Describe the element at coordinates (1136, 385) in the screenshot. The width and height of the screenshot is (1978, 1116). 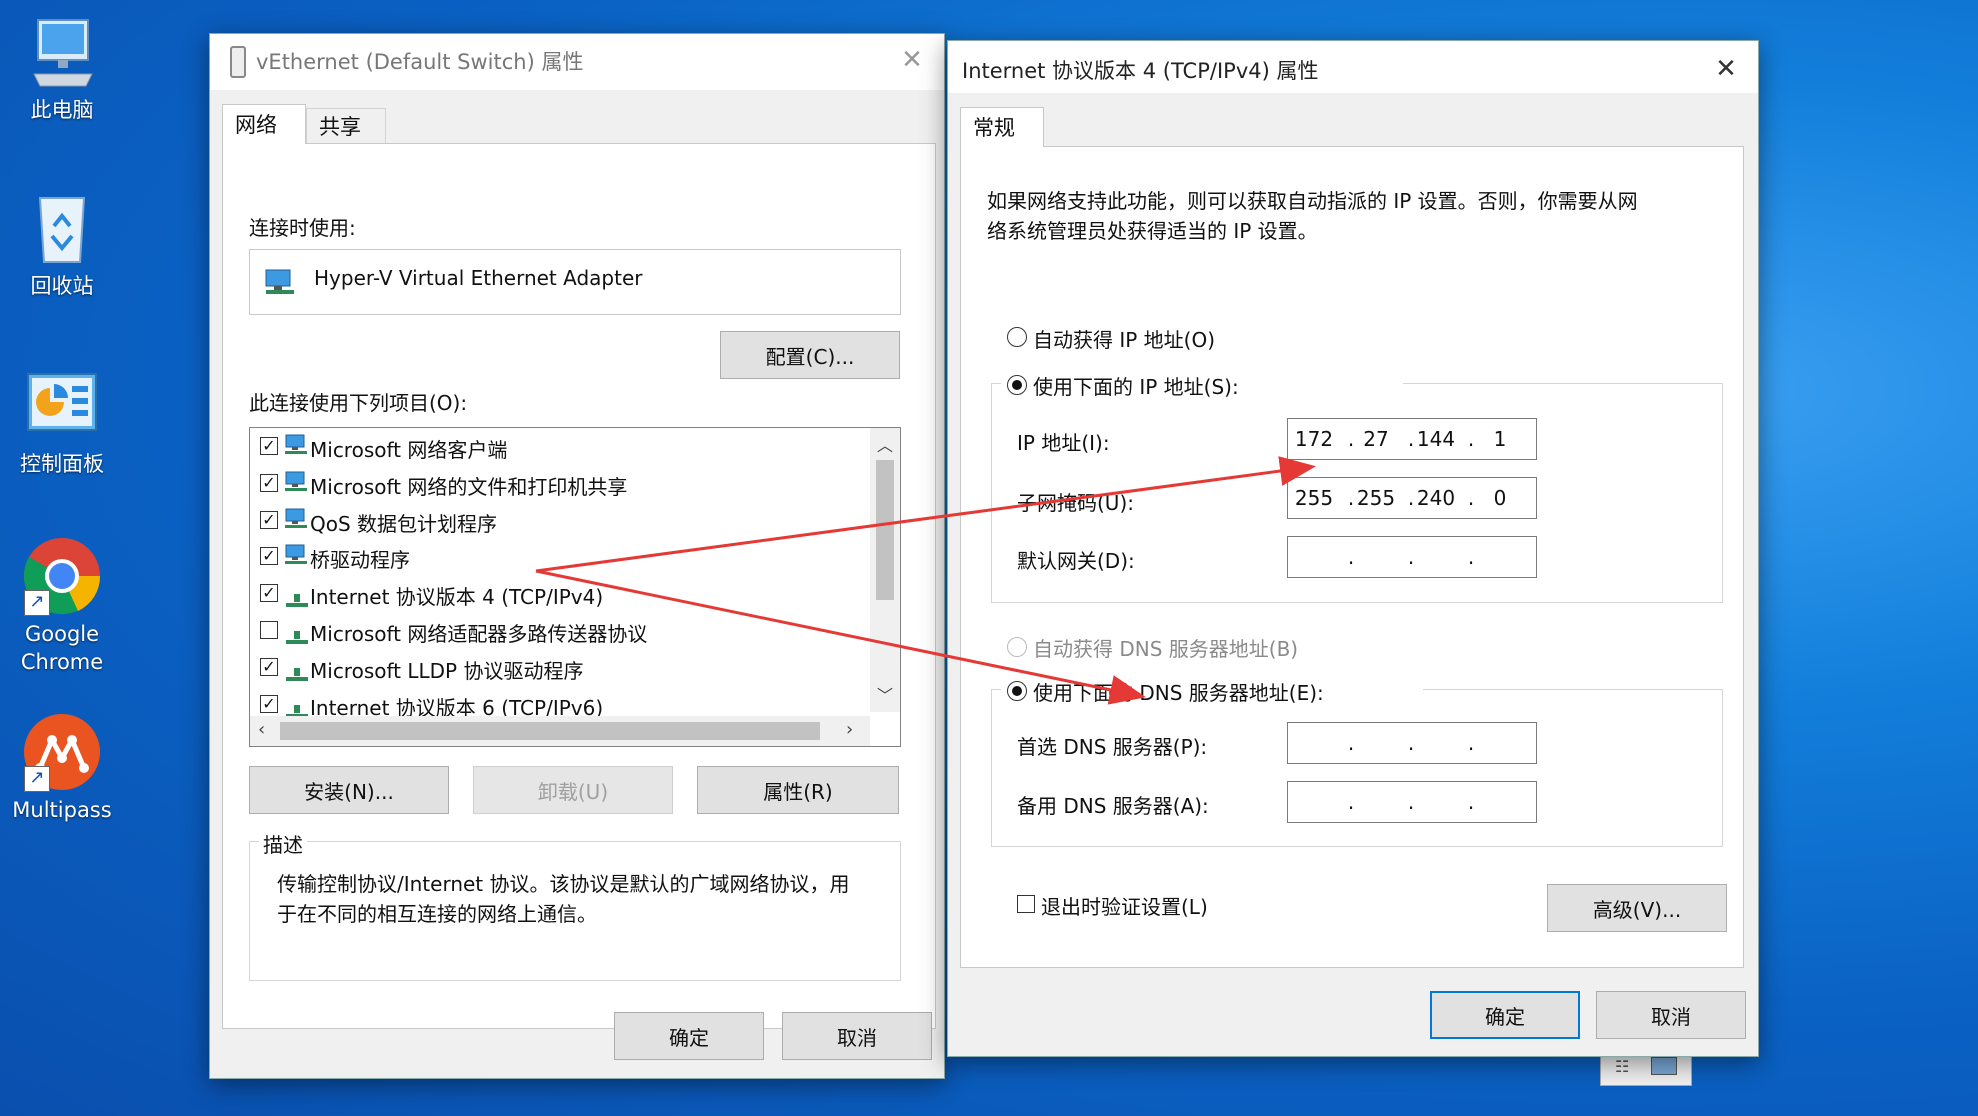
I see `manual-ip-label: 使用下面的 IP 地址(S):` at that location.